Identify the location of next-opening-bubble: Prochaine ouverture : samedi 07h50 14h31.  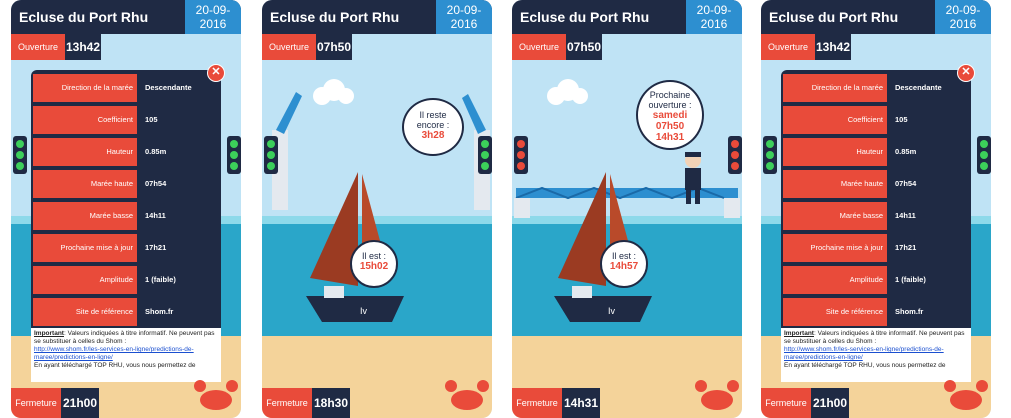
(670, 115).